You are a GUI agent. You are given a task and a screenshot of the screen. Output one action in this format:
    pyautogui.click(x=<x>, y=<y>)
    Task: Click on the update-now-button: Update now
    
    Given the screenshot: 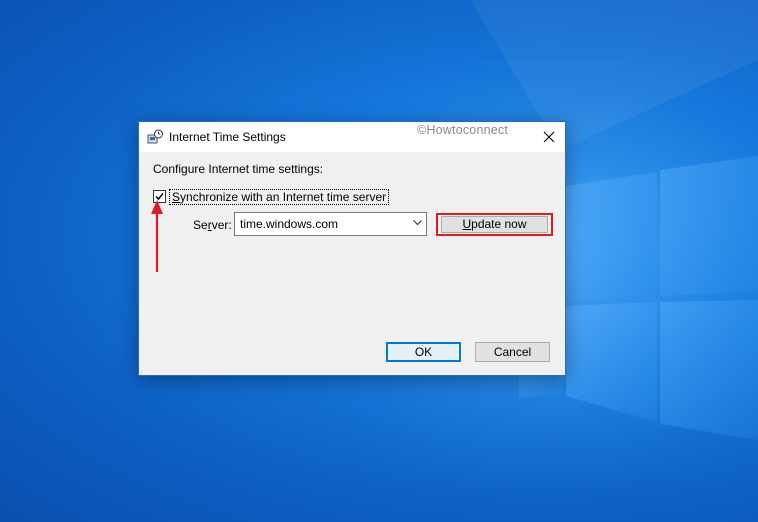 What is the action you would take?
    pyautogui.click(x=494, y=224)
    